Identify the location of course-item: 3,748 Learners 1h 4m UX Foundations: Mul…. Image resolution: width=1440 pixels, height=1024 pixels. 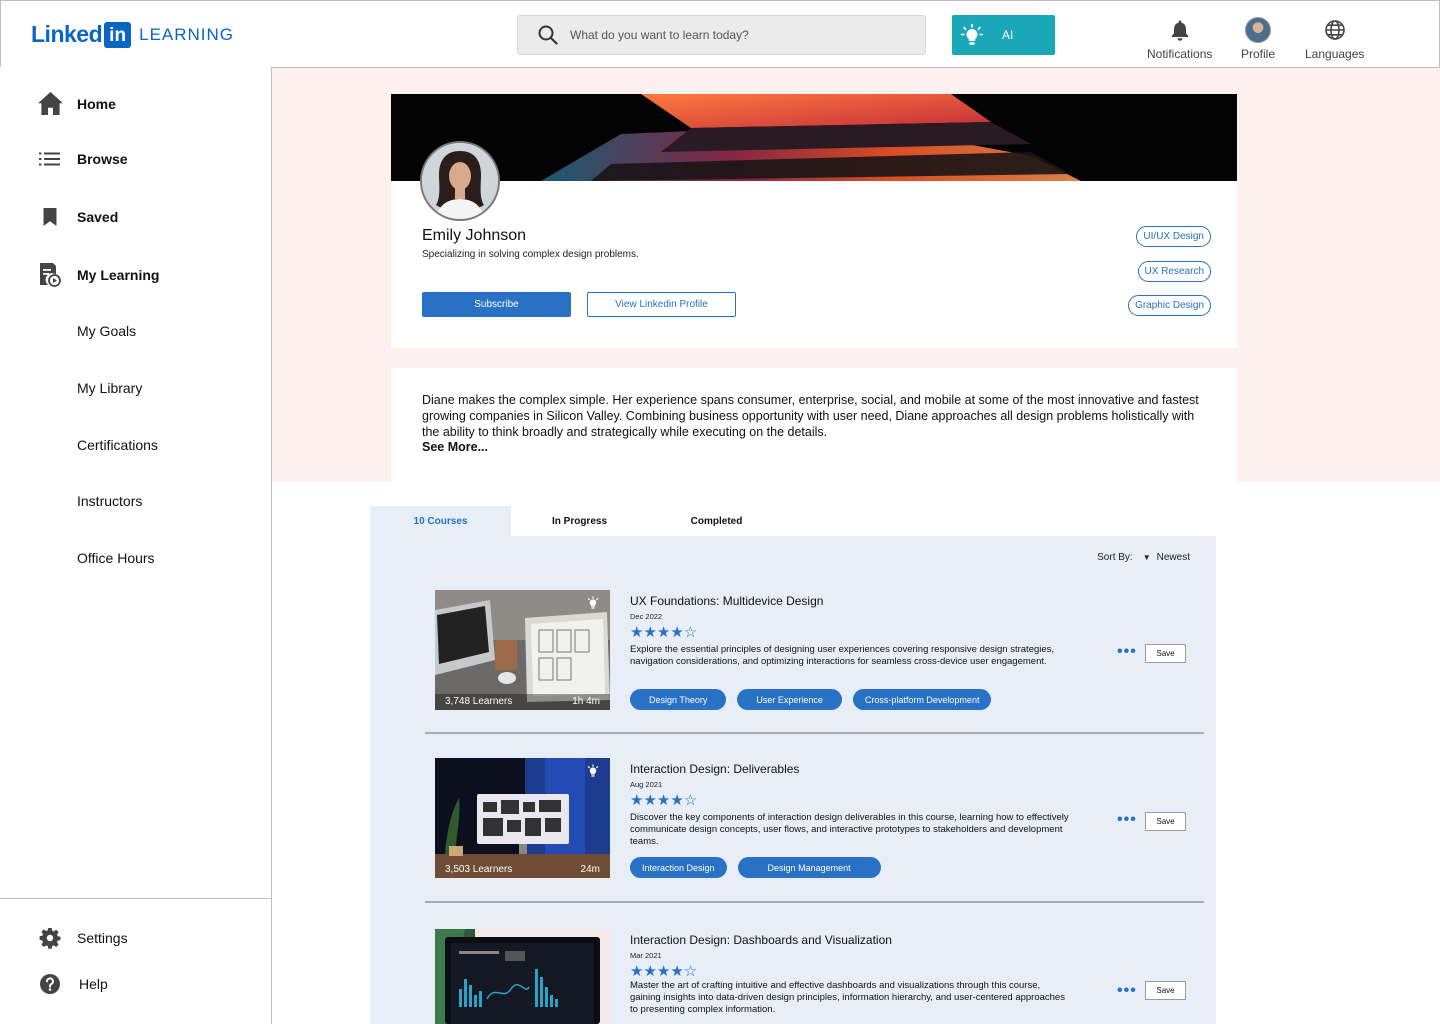
(815, 650).